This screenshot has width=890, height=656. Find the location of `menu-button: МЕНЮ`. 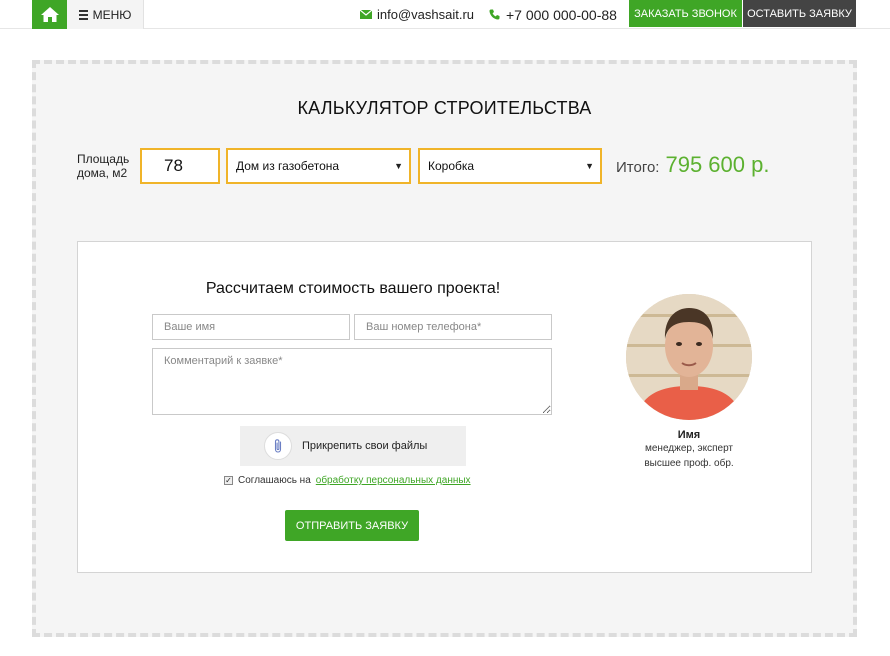

menu-button: МЕНЮ is located at coordinates (105, 14).